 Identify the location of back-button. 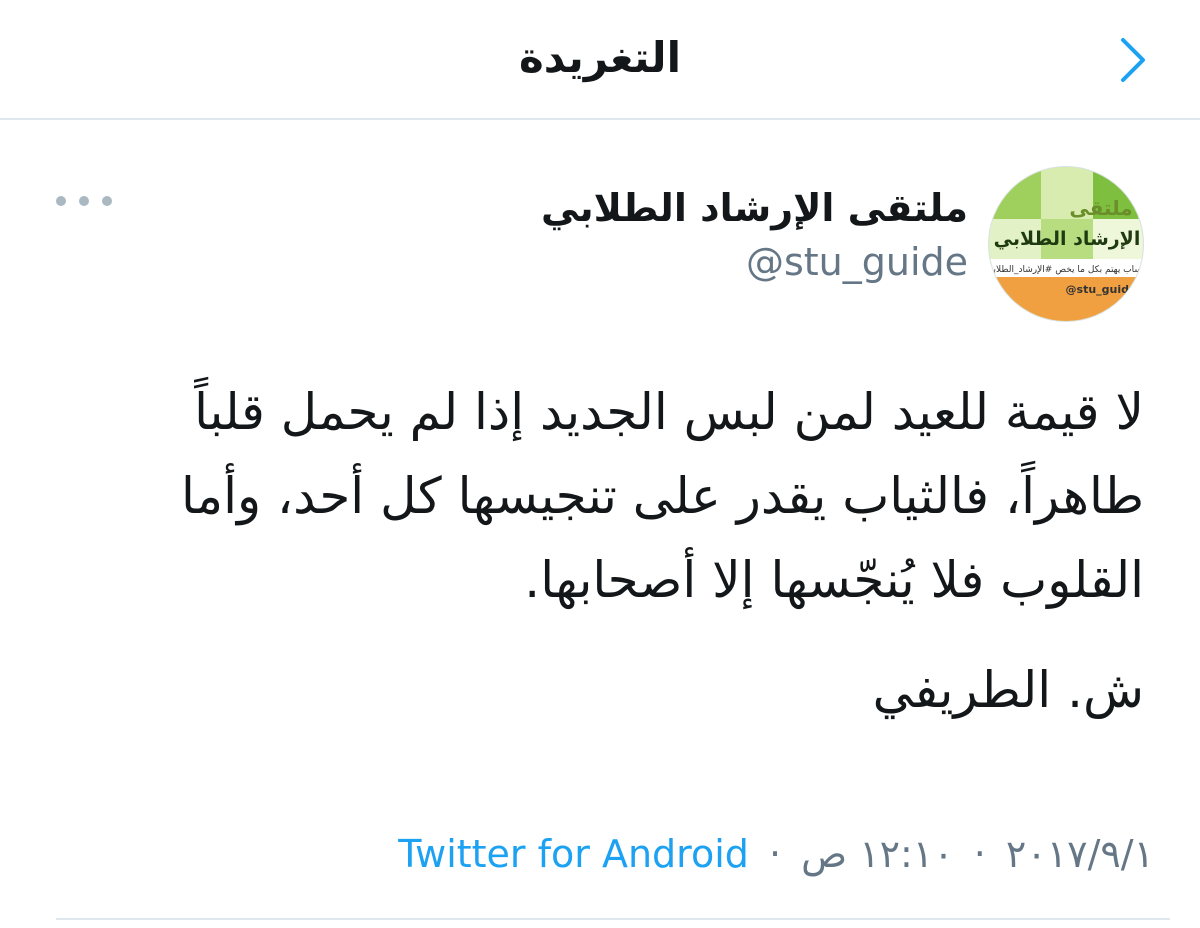
(1133, 60).